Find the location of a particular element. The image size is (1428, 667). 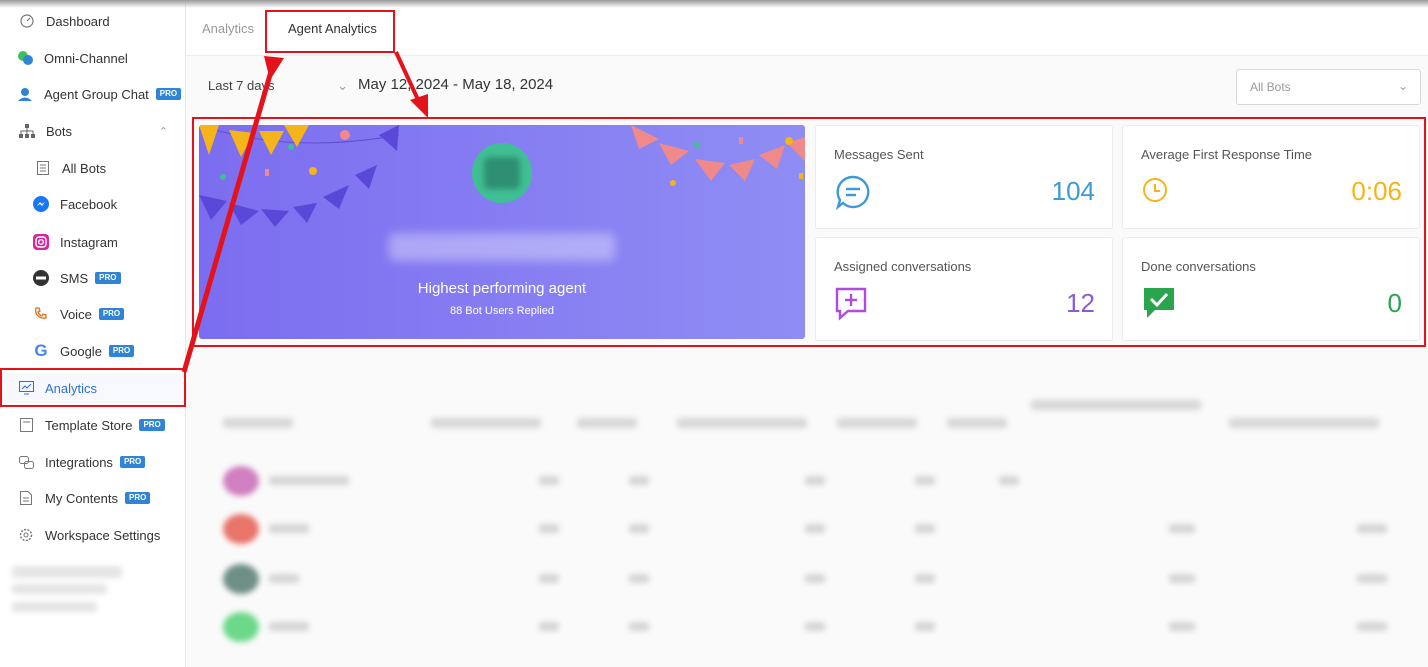

top-agent-avatar is located at coordinates (502, 173).